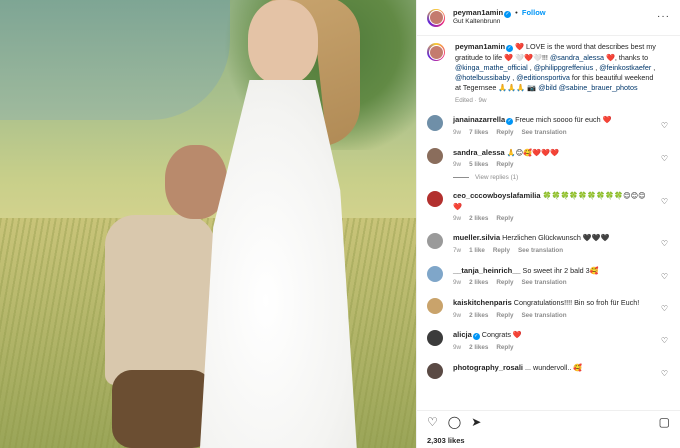  I want to click on caption-meta: Edited · 9w, so click(471, 100).